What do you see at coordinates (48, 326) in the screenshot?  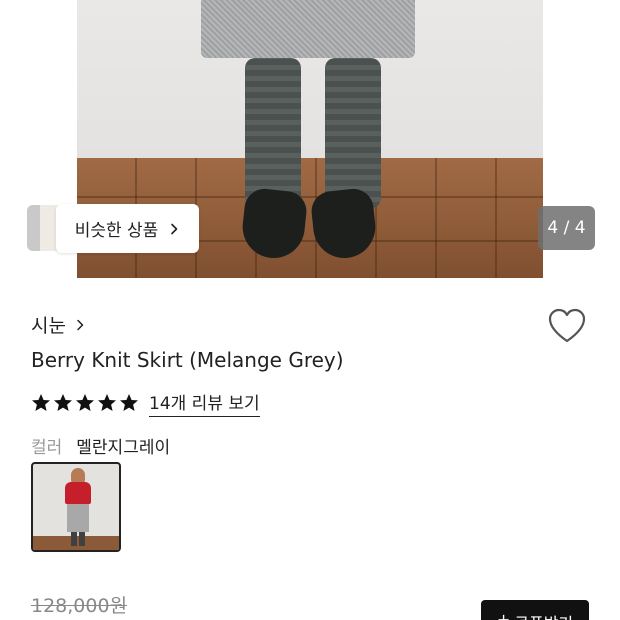 I see `brand-name: 시눈` at bounding box center [48, 326].